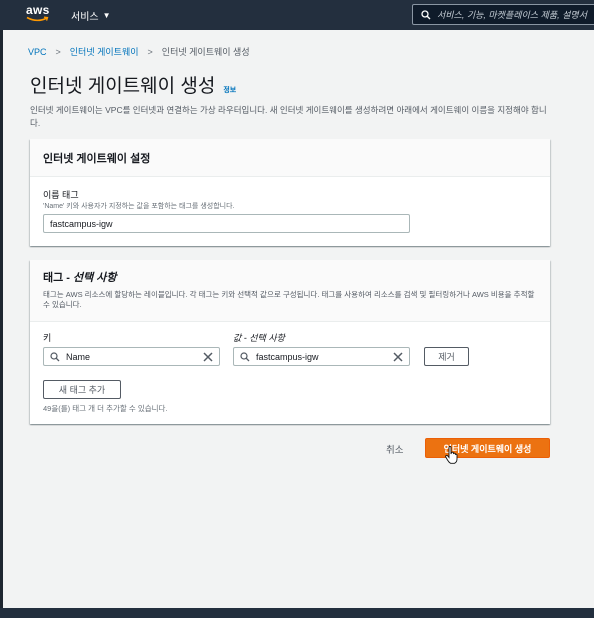 This screenshot has height=618, width=594. What do you see at coordinates (82, 389) in the screenshot?
I see `add-tag-button: 새 태그 추가` at bounding box center [82, 389].